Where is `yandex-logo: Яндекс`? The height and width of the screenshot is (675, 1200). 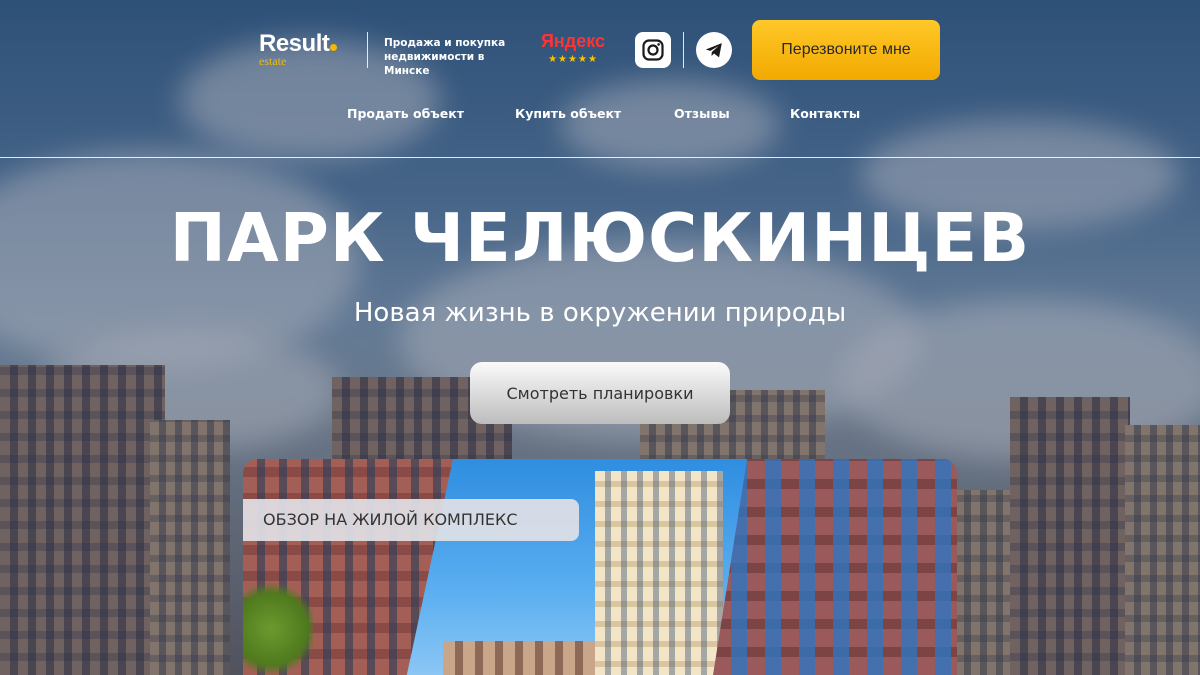 yandex-logo: Яндекс is located at coordinates (573, 41).